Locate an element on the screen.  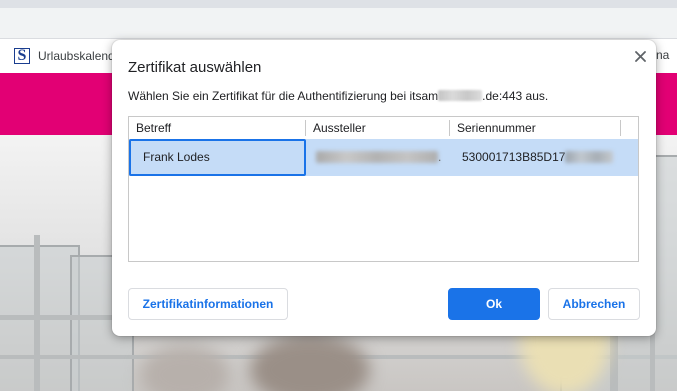
cell-betreff: Frank Lodes is located at coordinates (217, 157).